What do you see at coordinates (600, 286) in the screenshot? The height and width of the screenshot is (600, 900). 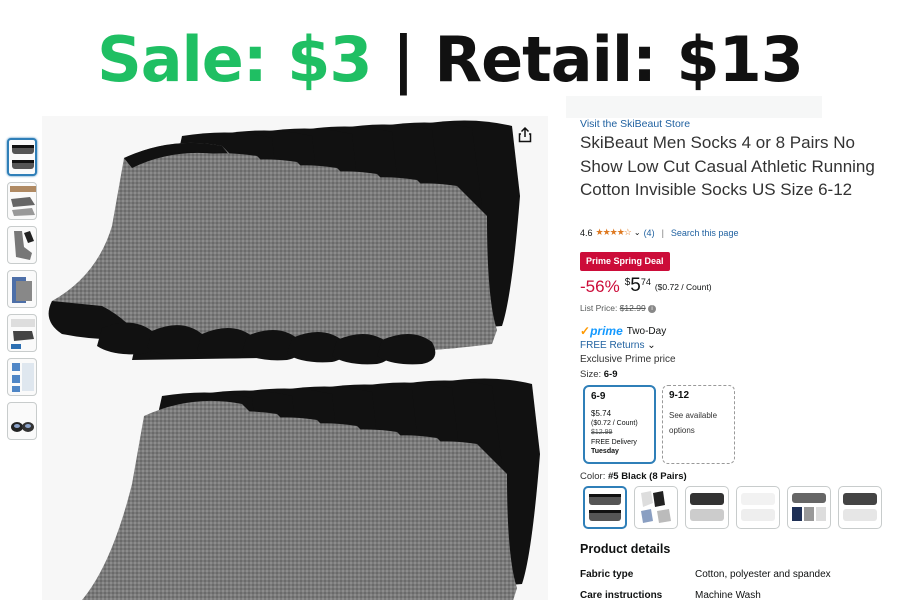 I see `discount-percent: -56%` at bounding box center [600, 286].